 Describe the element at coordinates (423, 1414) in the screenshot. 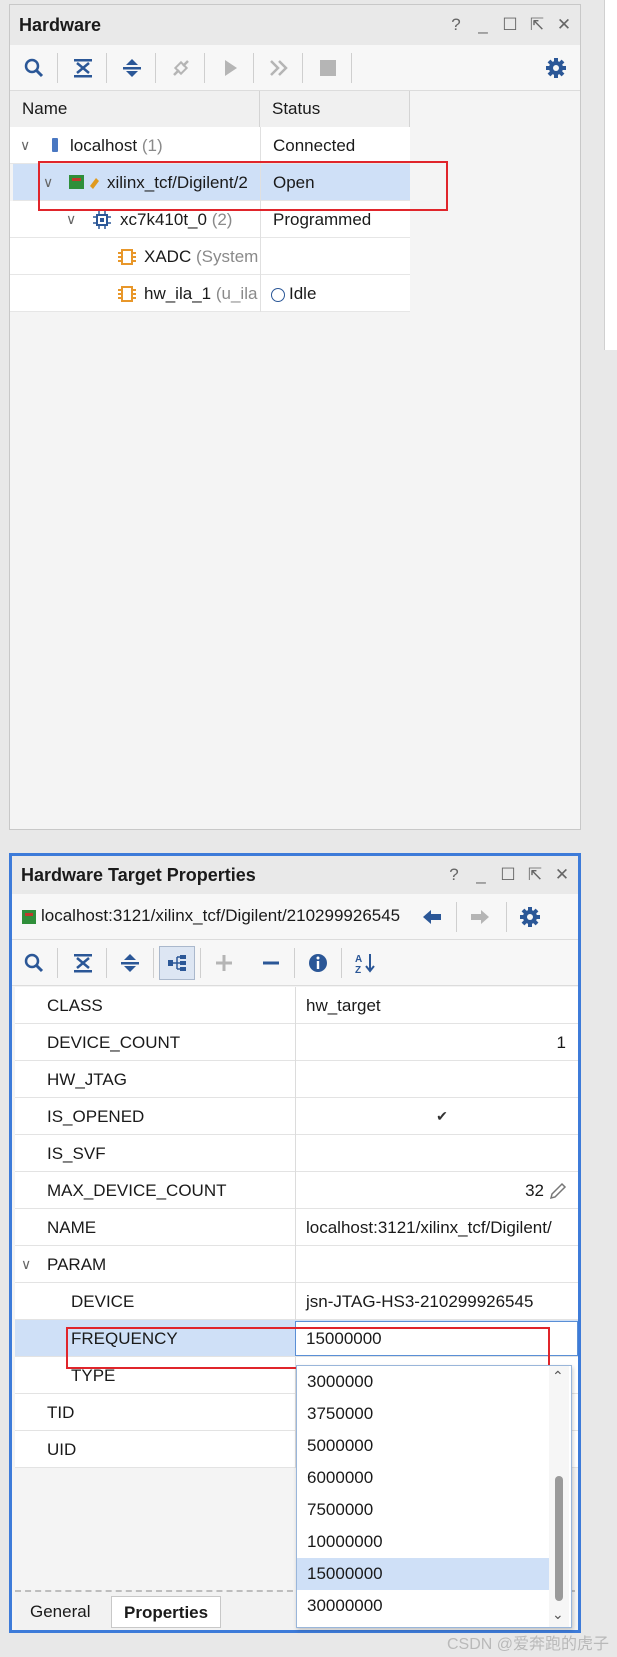

I see `dropdown-option: 3750000` at that location.